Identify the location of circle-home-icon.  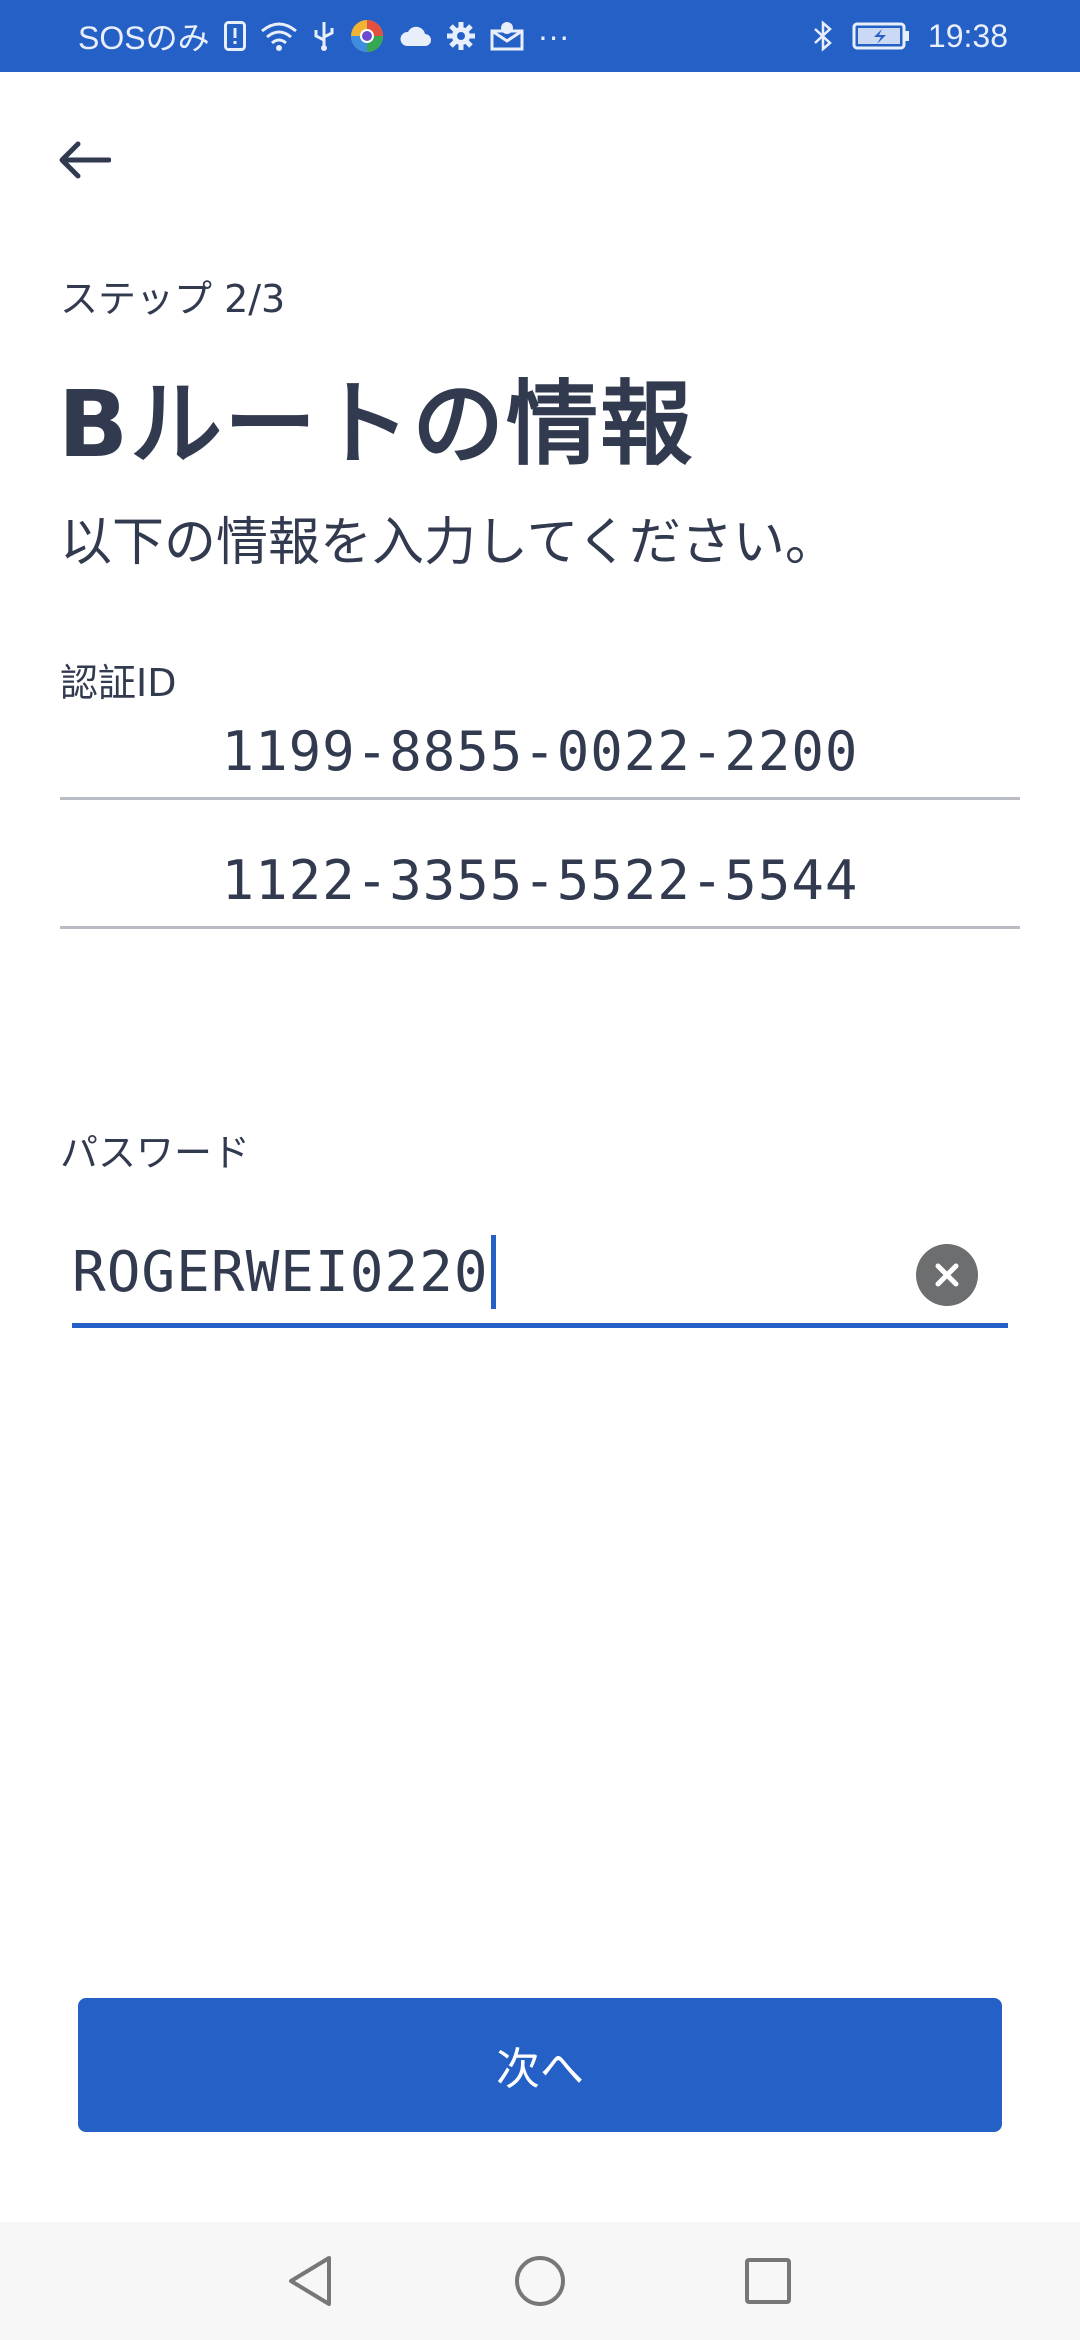
(540, 2281).